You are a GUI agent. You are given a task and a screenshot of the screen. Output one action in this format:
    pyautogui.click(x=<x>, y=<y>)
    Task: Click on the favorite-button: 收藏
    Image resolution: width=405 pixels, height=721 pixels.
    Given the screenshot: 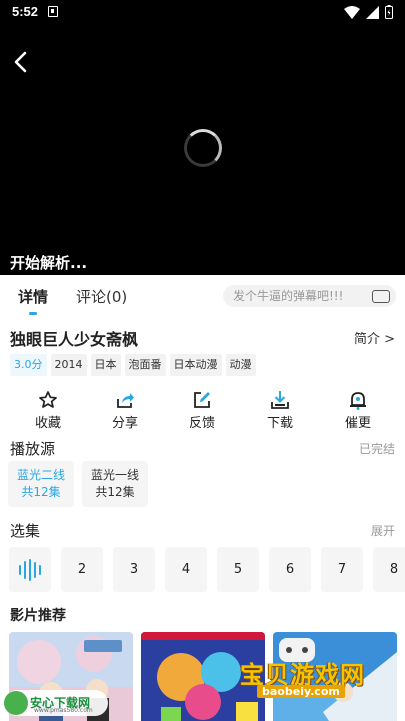 What is the action you would take?
    pyautogui.click(x=48, y=409)
    